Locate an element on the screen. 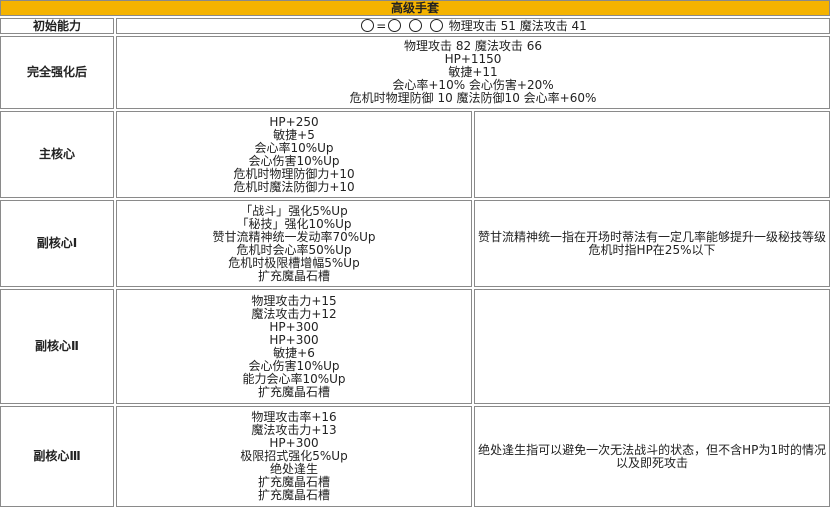 The image size is (834, 515). sub2-line: 魔法攻击力+12 is located at coordinates (294, 313).